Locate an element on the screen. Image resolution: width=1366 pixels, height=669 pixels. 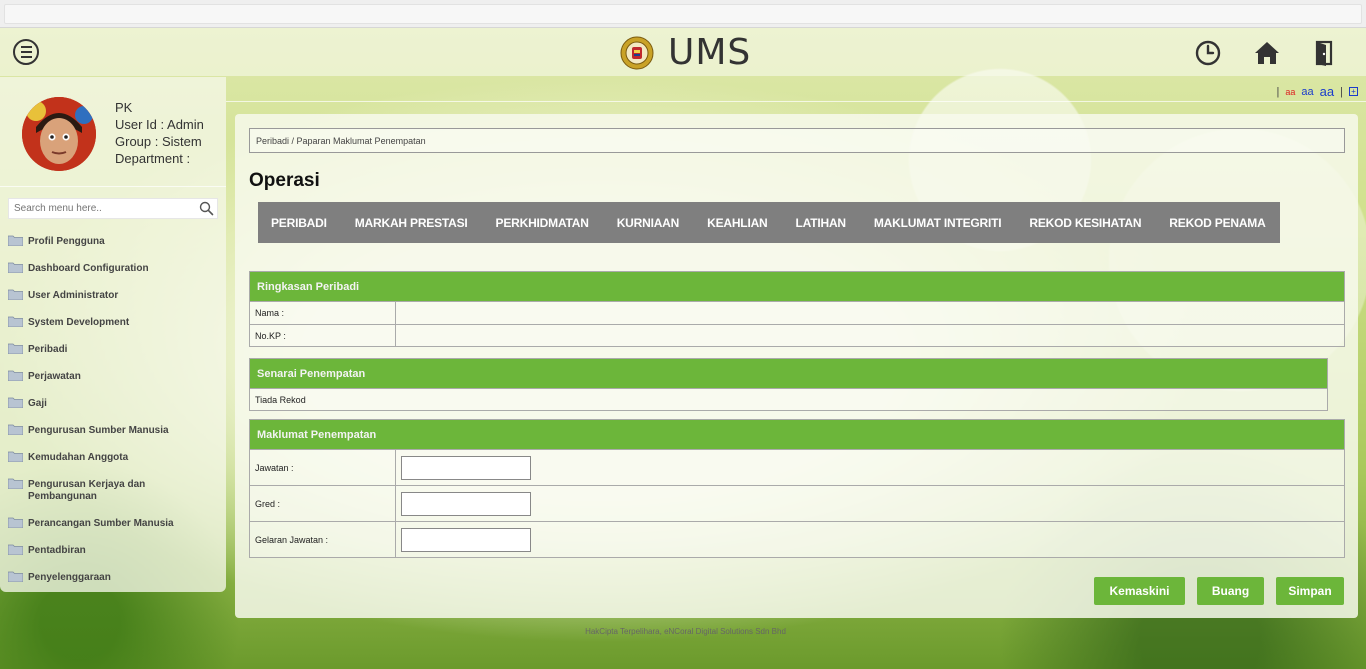
nokp-row: No.KP : is located at coordinates (797, 335).